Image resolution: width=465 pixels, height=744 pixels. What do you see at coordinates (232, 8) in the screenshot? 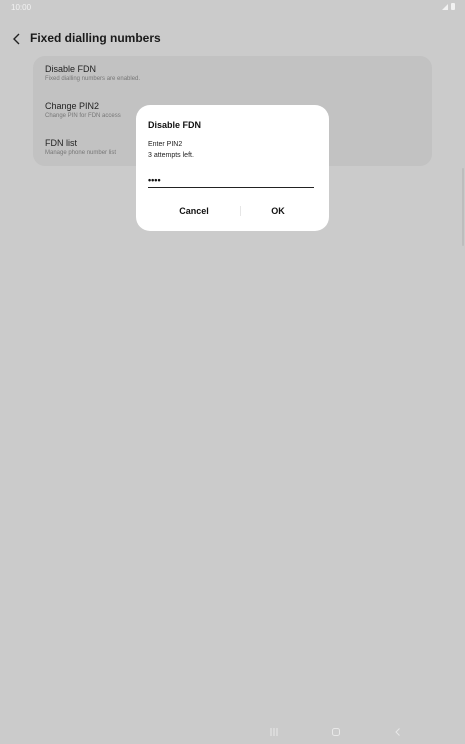
I see `status-bar: 10:00` at bounding box center [232, 8].